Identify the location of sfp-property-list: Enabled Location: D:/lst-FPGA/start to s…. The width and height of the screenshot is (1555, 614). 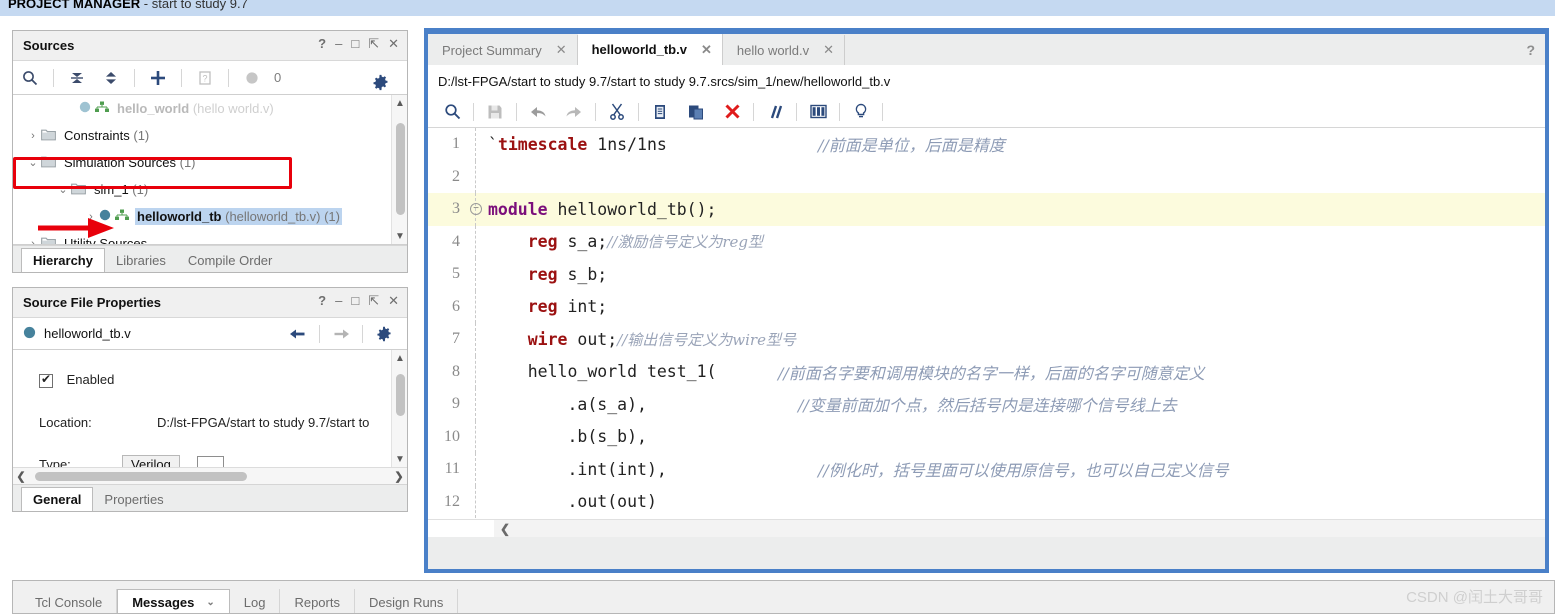
(210, 409).